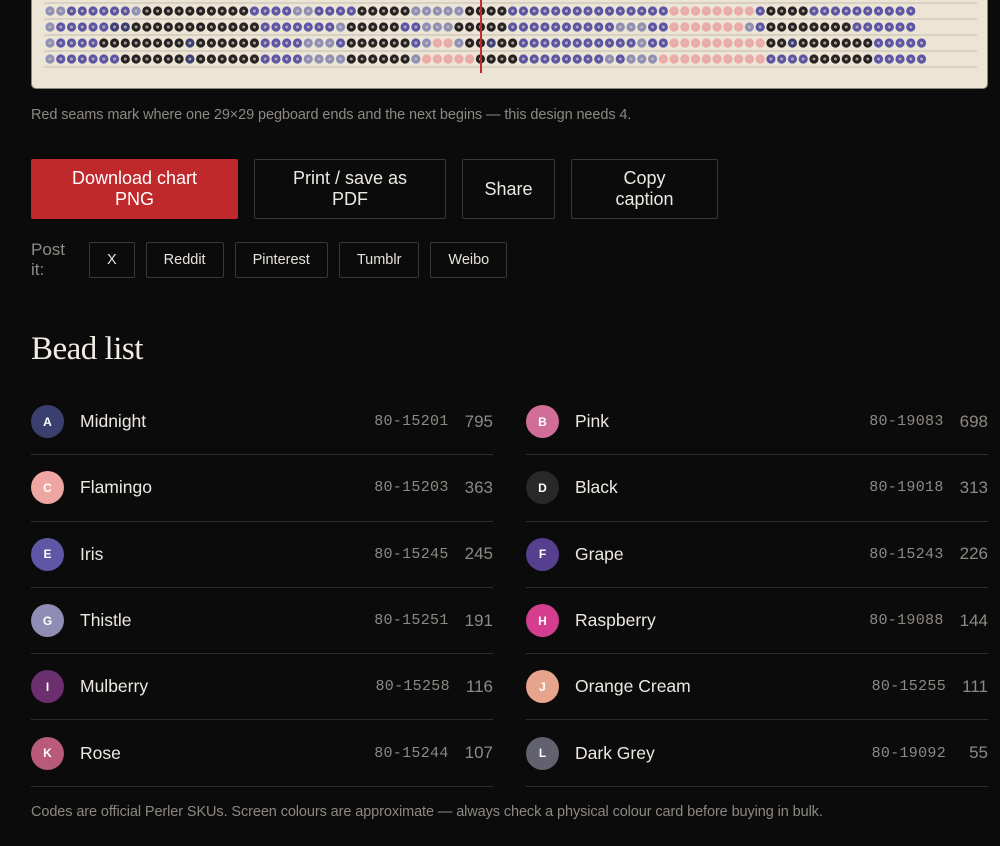  What do you see at coordinates (350, 189) in the screenshot?
I see `print-pdf-button: Print / save as PDF` at bounding box center [350, 189].